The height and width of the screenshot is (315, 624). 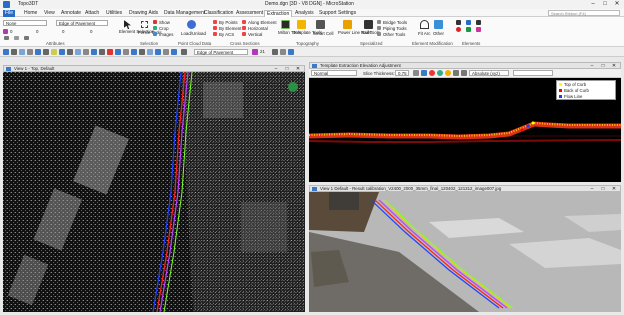 I want to click on circle-icon, so click(x=458, y=29).